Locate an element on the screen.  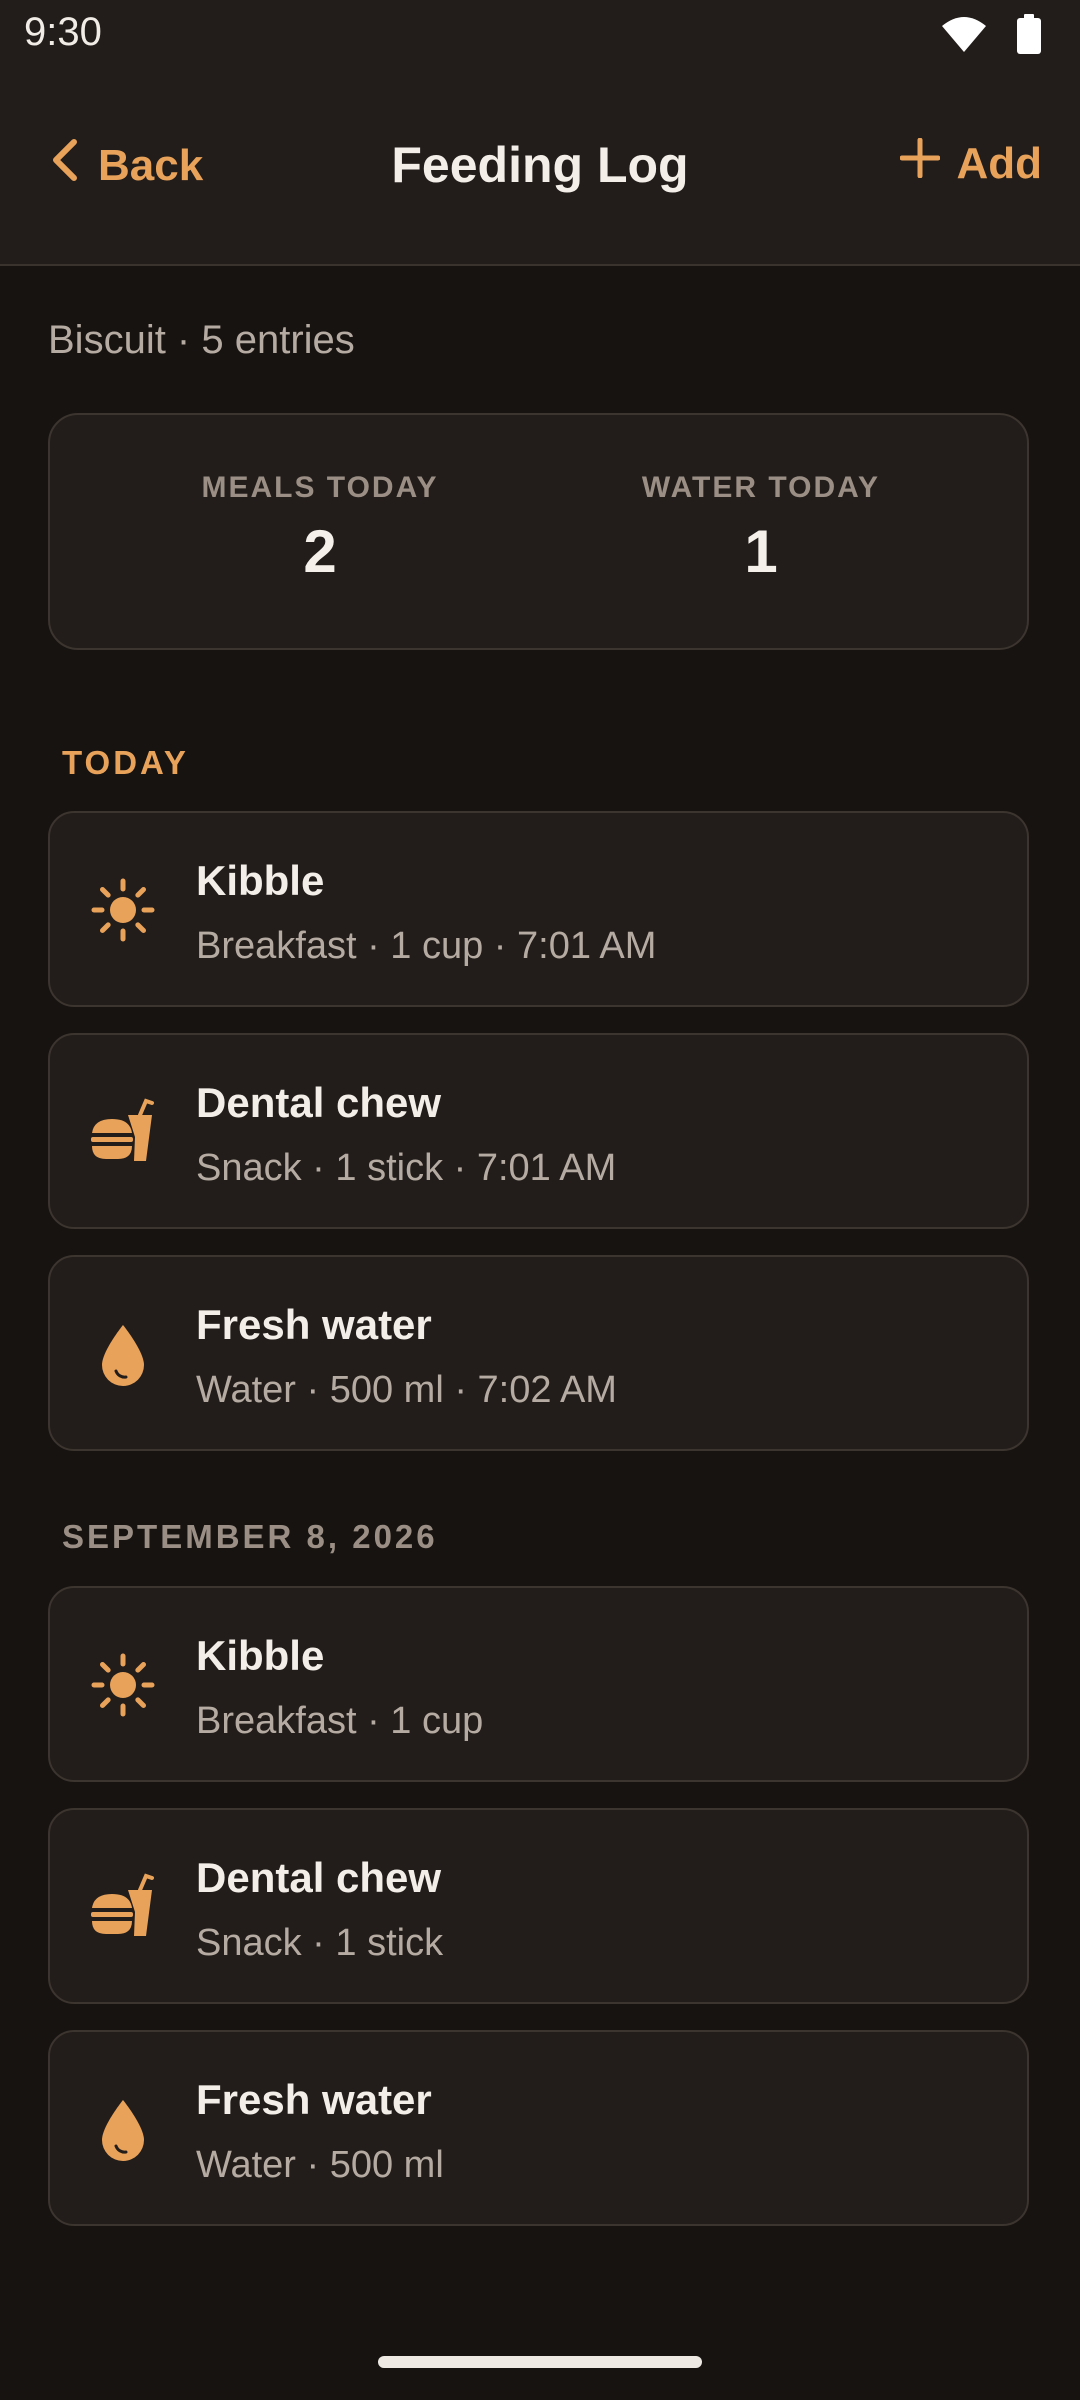
entry-detail: Water · 500 ml · 7:02 AM is located at coordinates (406, 1390).